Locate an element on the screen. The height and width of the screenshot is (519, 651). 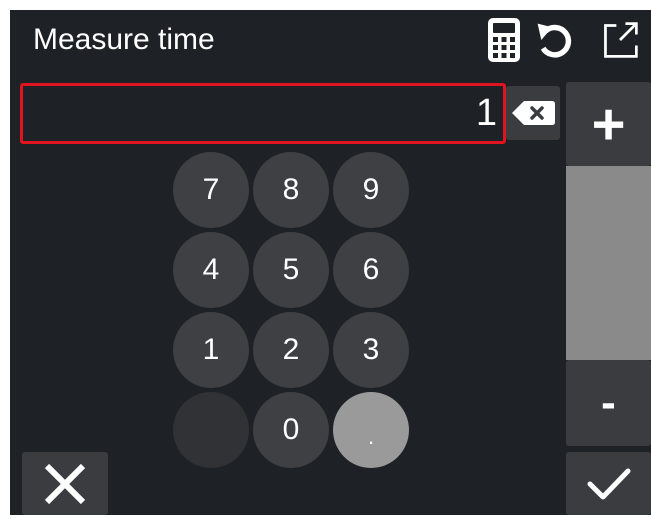
close-icon is located at coordinates (65, 483).